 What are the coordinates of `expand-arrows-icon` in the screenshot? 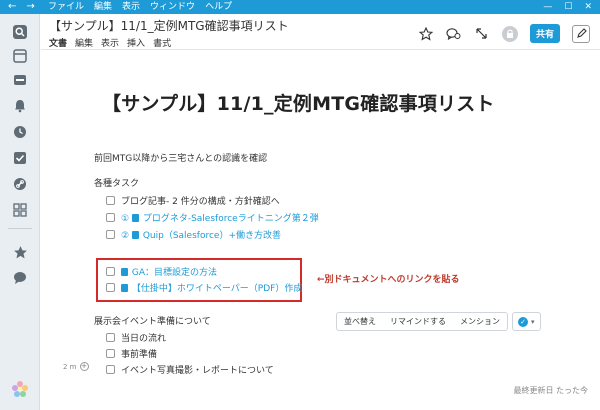 It's located at (482, 34).